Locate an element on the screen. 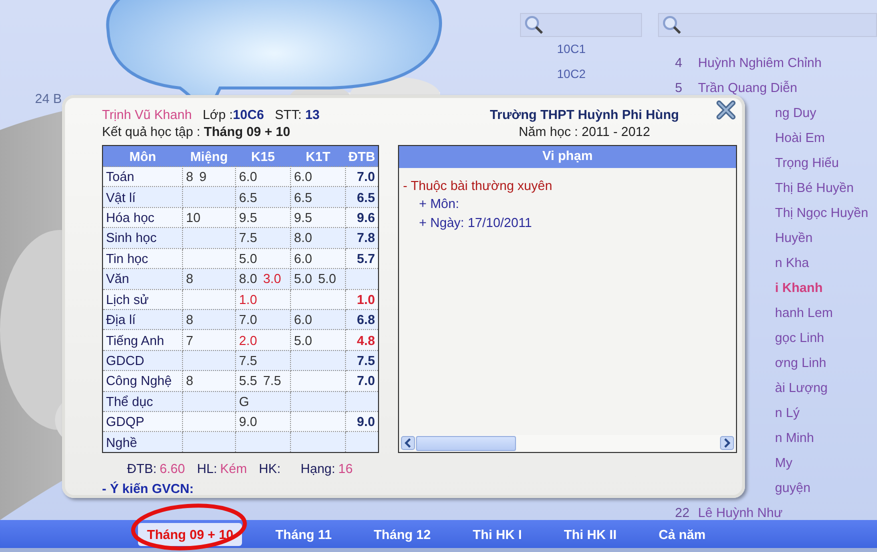 This screenshot has height=552, width=877. student-number: 5 is located at coordinates (679, 87).